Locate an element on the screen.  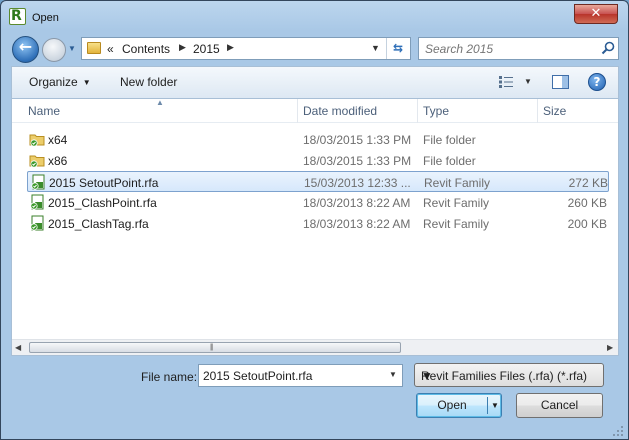
file-name: 2015_ClashPoint.rfa is located at coordinates (102, 203).